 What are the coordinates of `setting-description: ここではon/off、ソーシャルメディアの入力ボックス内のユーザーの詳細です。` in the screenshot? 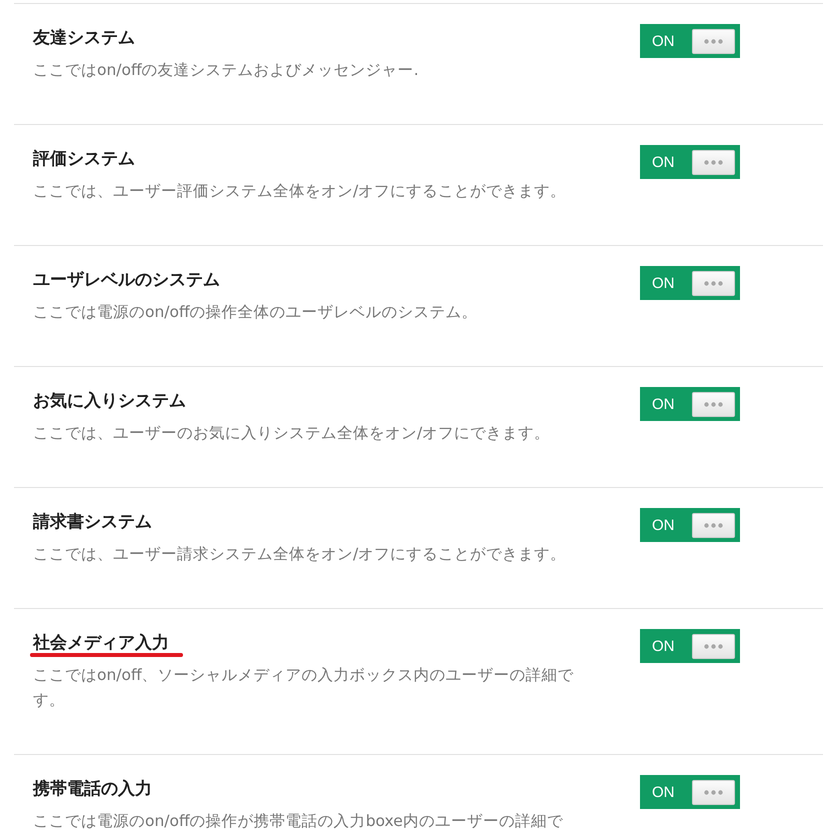 It's located at (304, 688).